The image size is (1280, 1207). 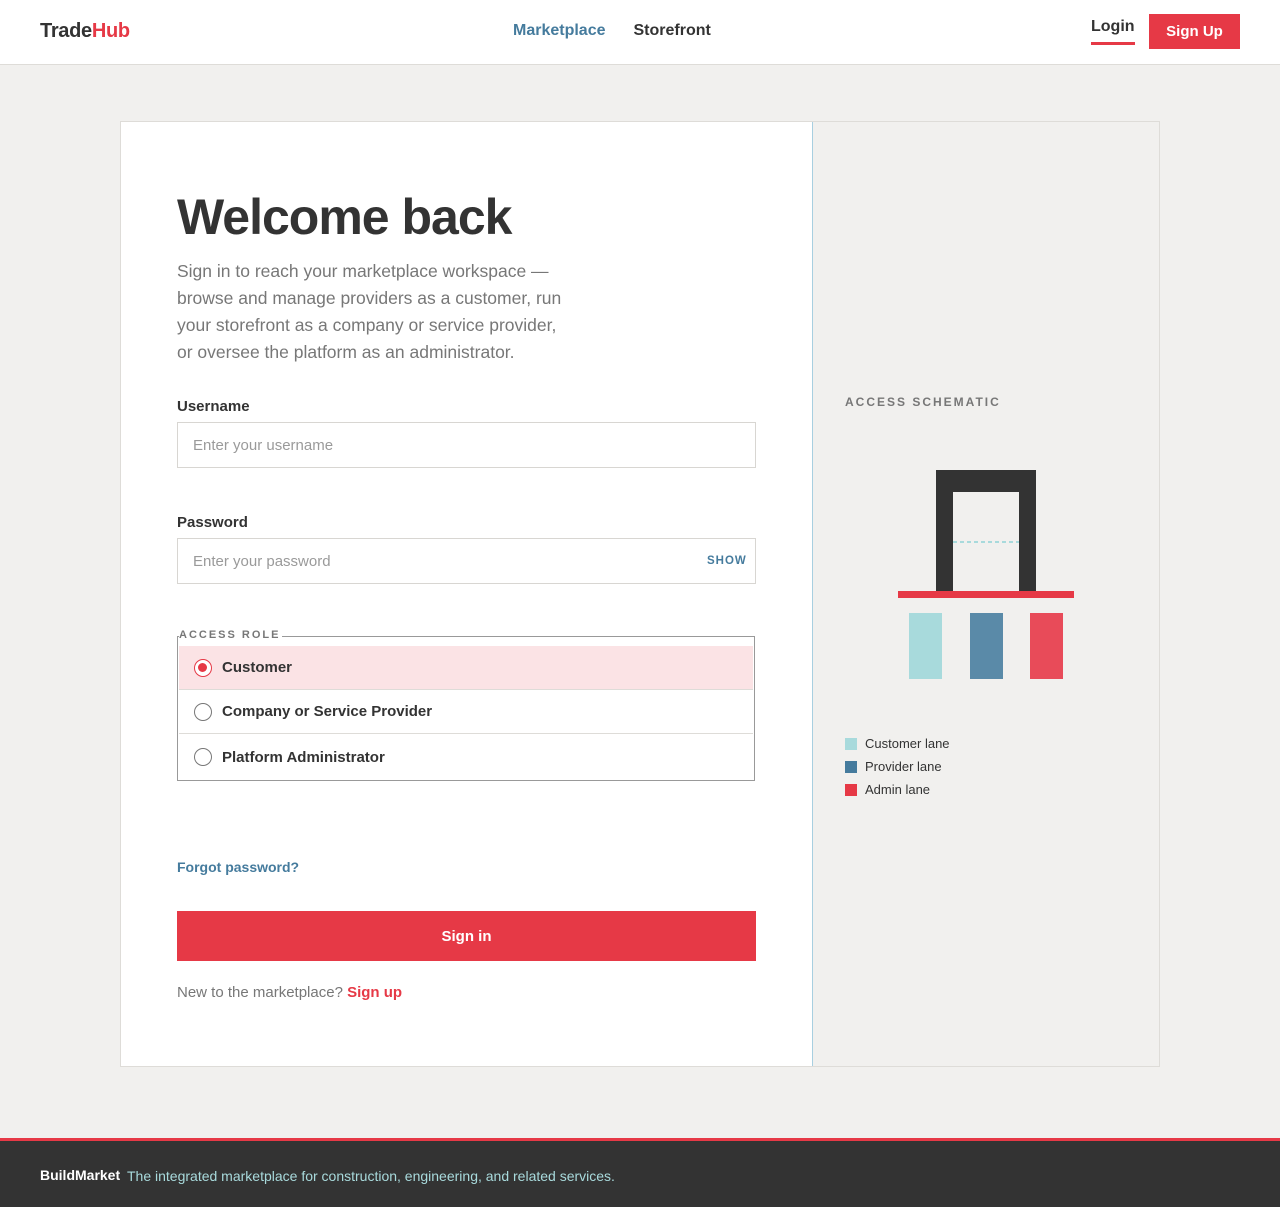 I want to click on signup-prompt: New to the marketplace? Sign up, so click(x=289, y=992).